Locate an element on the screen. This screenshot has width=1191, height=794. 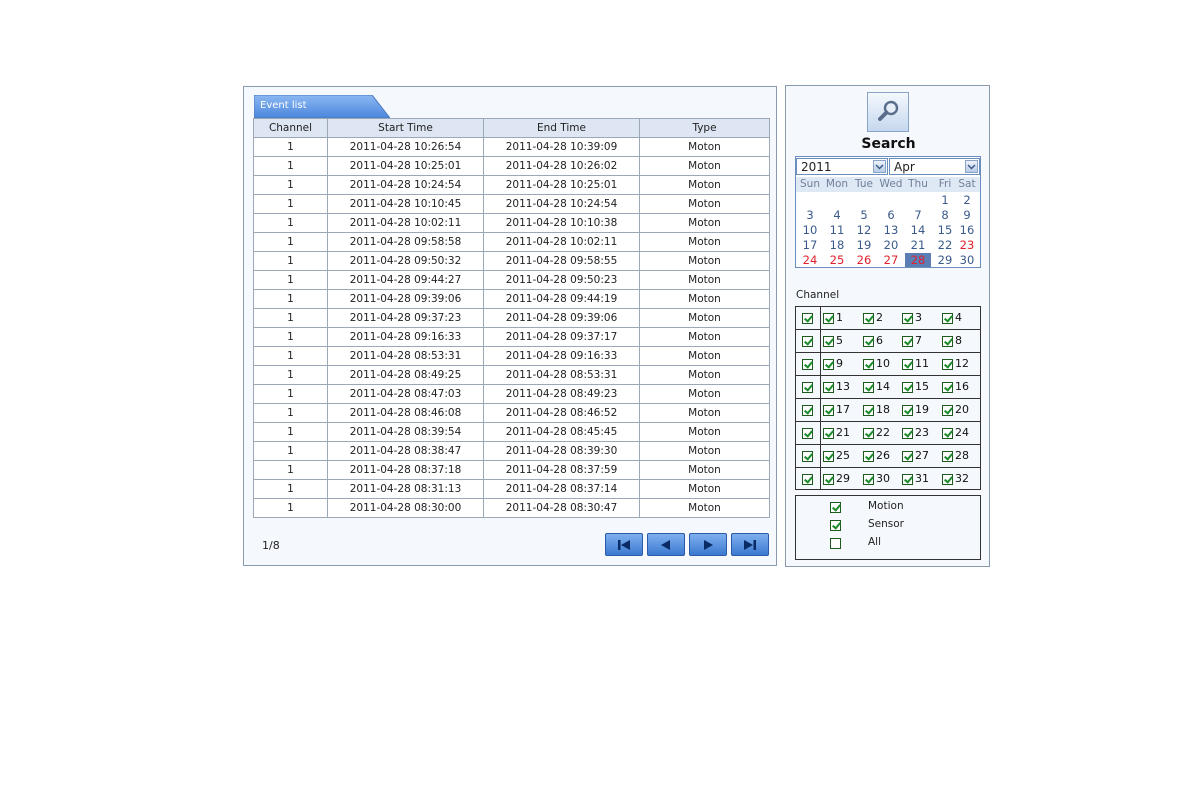
column-header-type: Type is located at coordinates (704, 128).